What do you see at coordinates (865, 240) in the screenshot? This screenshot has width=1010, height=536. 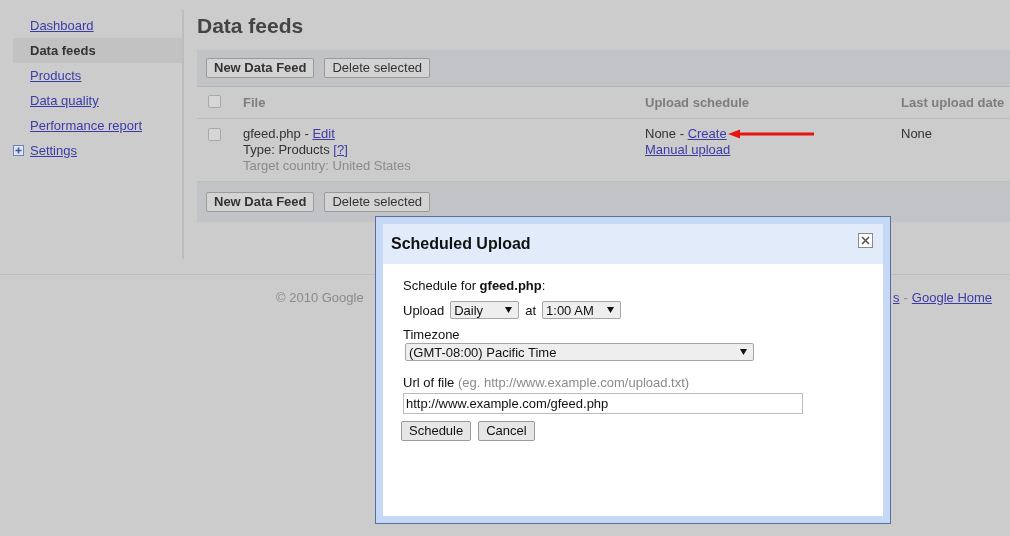 I see `close-icon` at bounding box center [865, 240].